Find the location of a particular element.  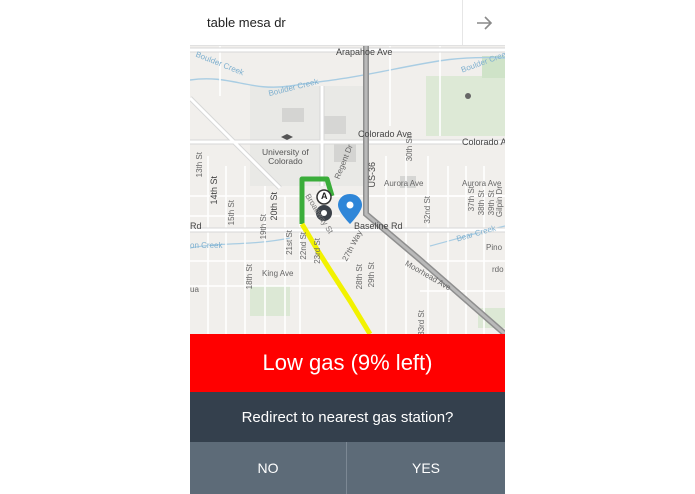

label-15th-st: 15th St is located at coordinates (231, 213).